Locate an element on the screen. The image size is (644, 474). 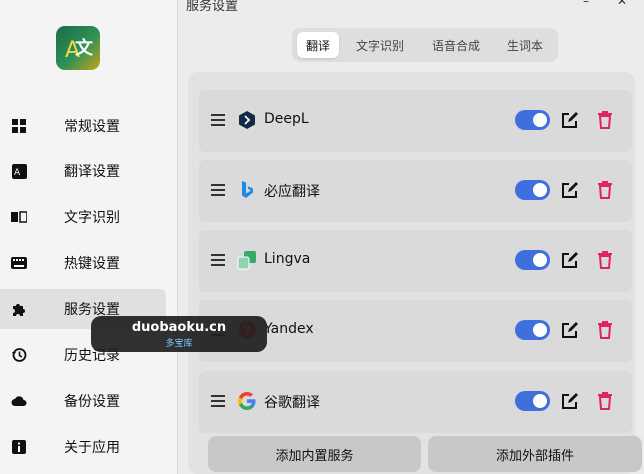
minimize-button: – is located at coordinates (586, 4).